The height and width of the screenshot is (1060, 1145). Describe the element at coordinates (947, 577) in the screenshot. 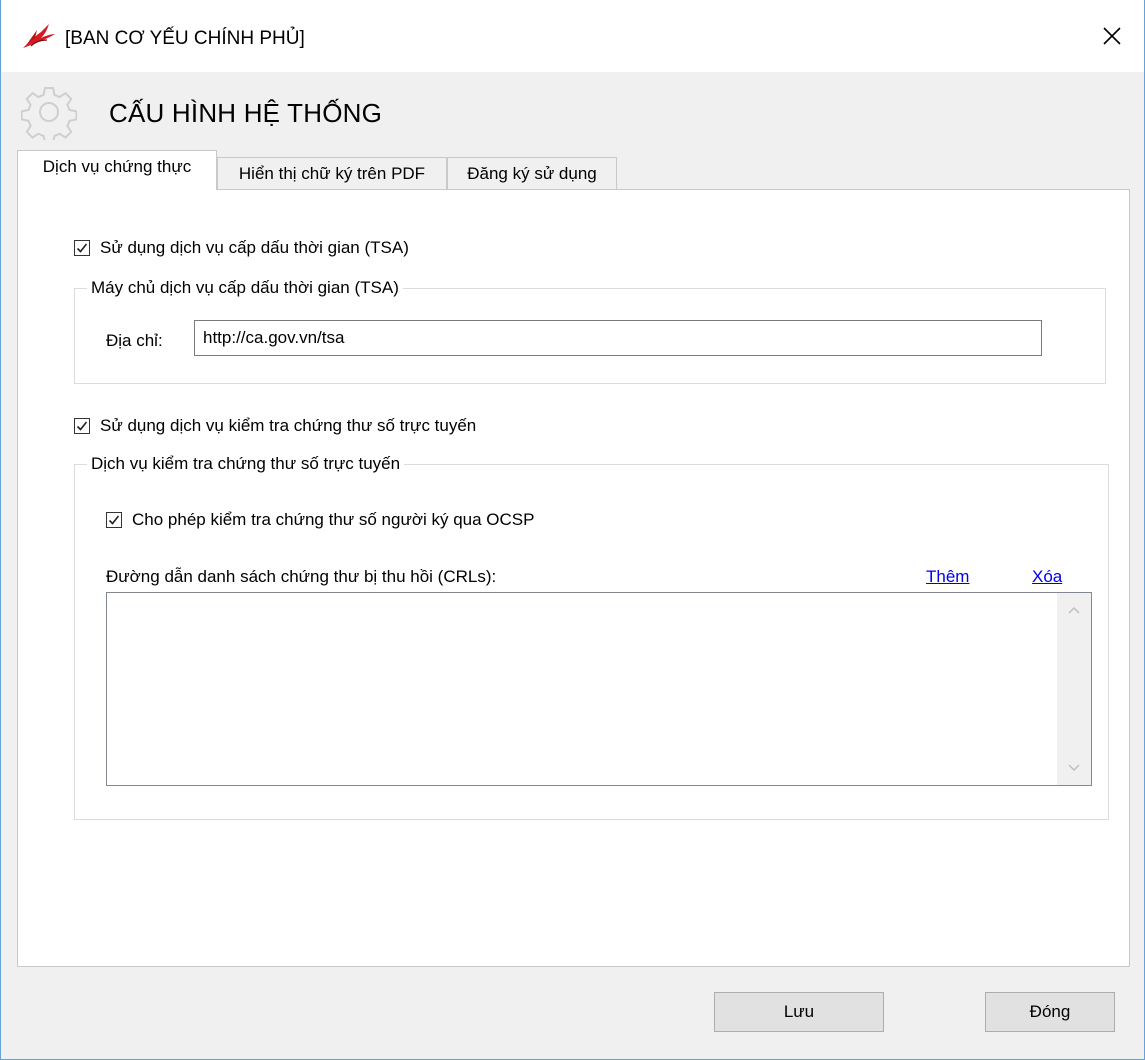

I see `add-crl-link: Thêm` at that location.